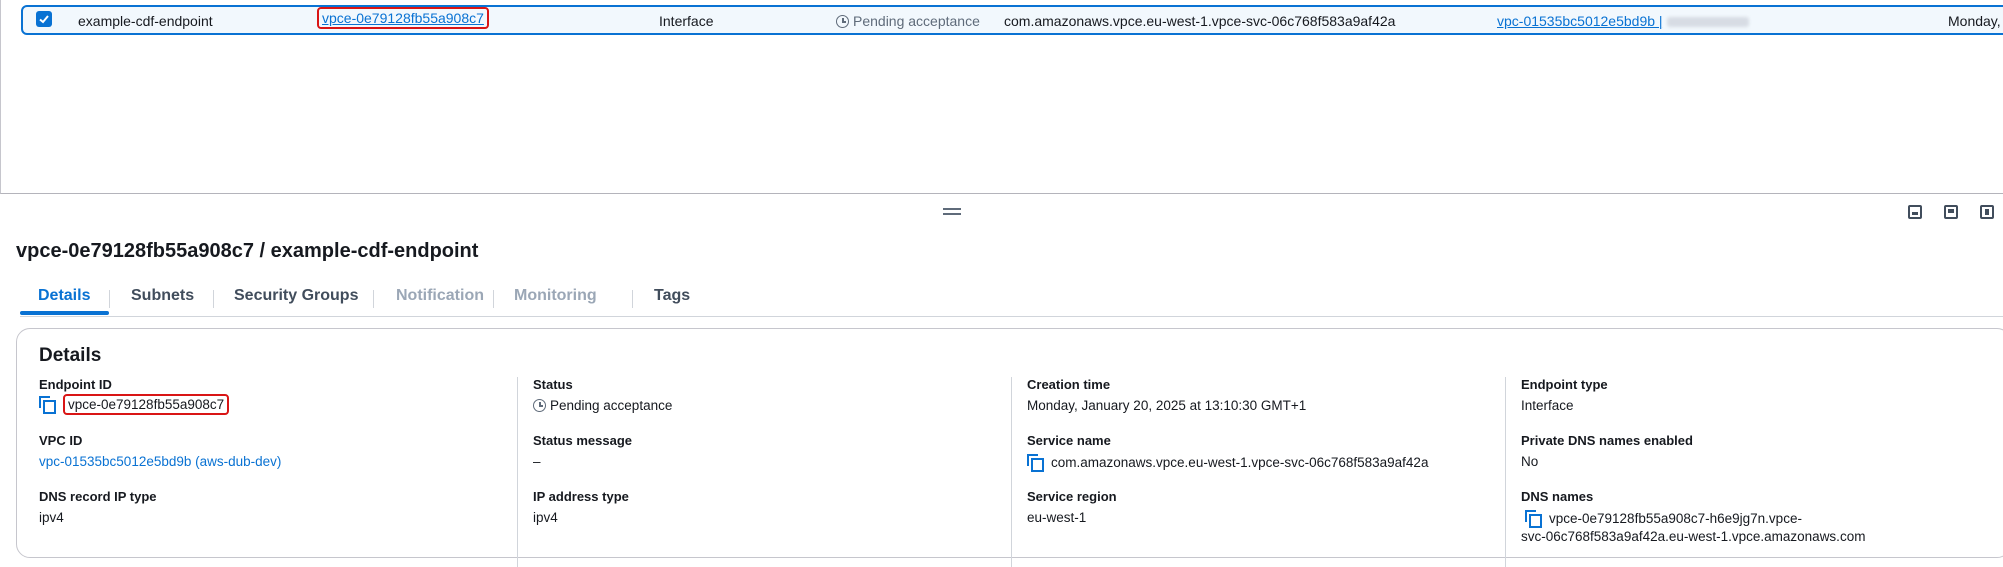 This screenshot has height=567, width=2003. I want to click on row-endpoint-id-highlight: vpce-0e79128fb55a908c7, so click(403, 18).